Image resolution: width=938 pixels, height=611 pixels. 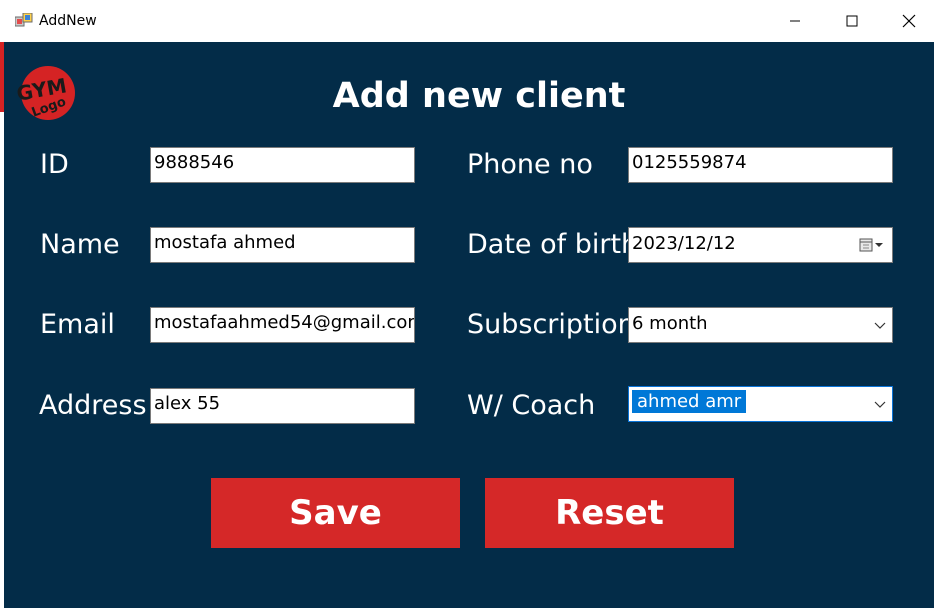 What do you see at coordinates (760, 325) in the screenshot?
I see `subscription-select: 6 month` at bounding box center [760, 325].